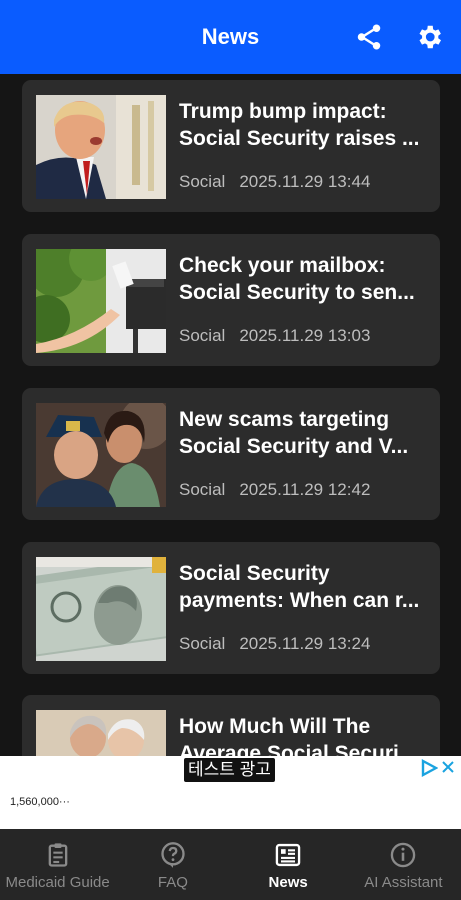 This screenshot has height=900, width=461. What do you see at coordinates (369, 37) in the screenshot?
I see `share-icon` at bounding box center [369, 37].